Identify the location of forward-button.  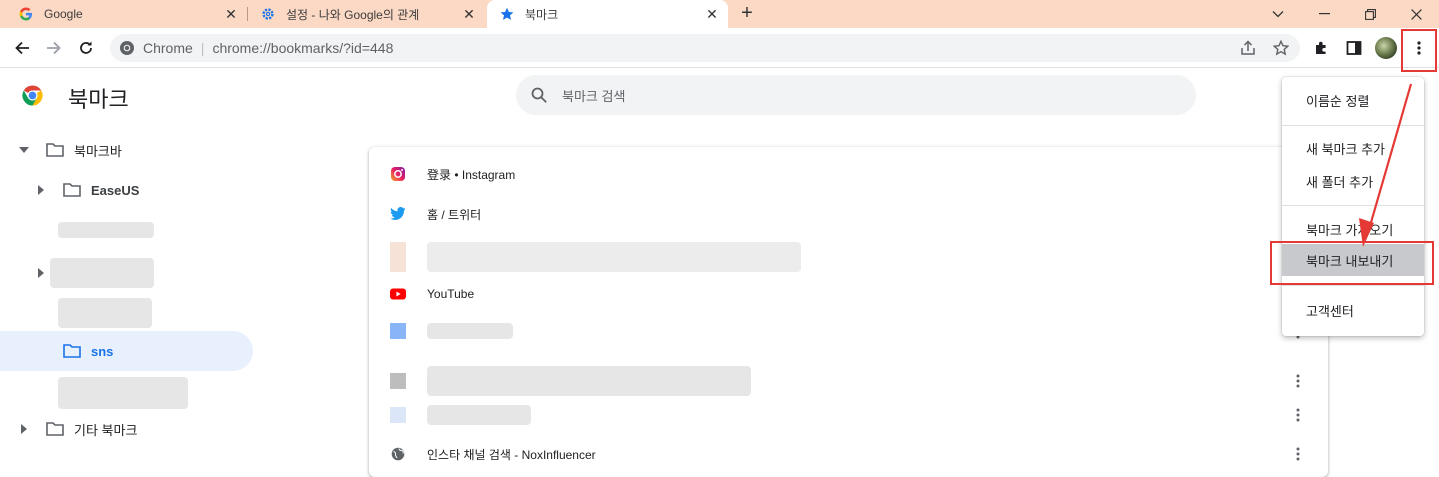
(54, 48).